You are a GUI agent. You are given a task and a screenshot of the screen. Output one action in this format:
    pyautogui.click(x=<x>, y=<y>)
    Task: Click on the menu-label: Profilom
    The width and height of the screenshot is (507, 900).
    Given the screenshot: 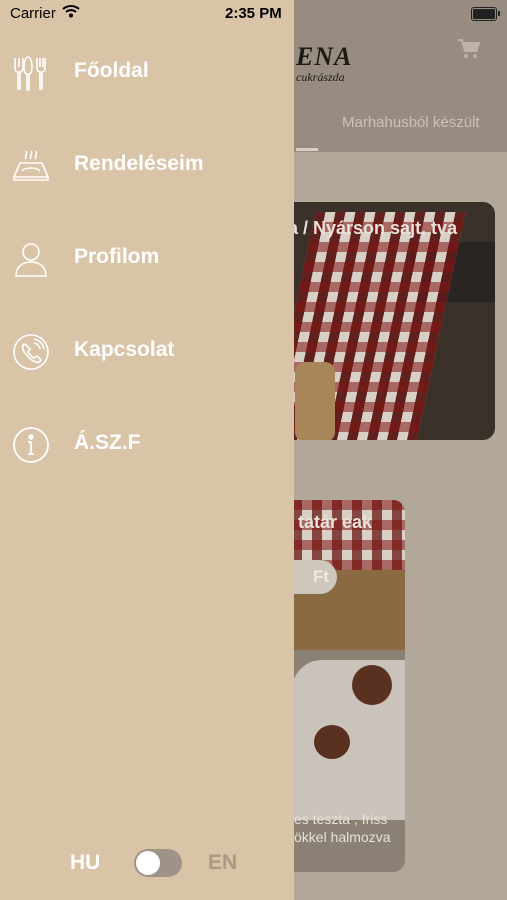 What is the action you would take?
    pyautogui.click(x=117, y=256)
    